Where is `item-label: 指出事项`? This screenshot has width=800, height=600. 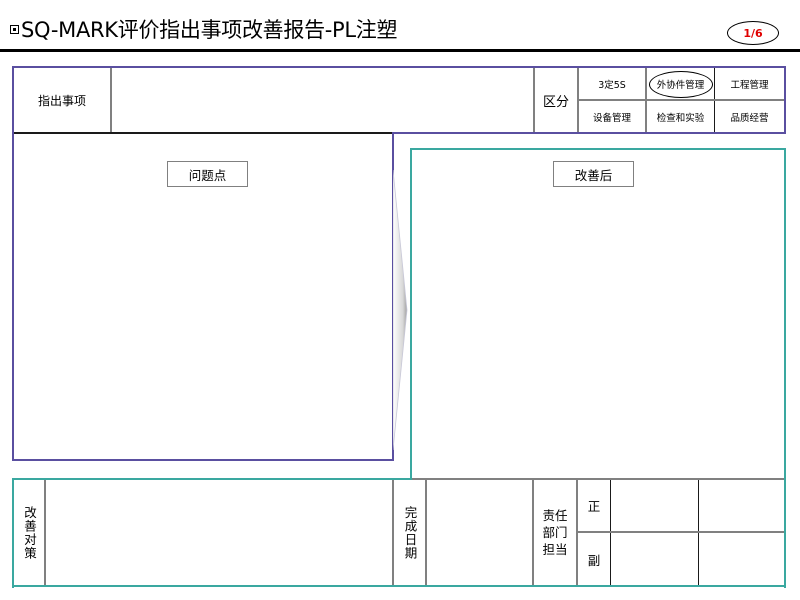 item-label: 指出事项 is located at coordinates (62, 100).